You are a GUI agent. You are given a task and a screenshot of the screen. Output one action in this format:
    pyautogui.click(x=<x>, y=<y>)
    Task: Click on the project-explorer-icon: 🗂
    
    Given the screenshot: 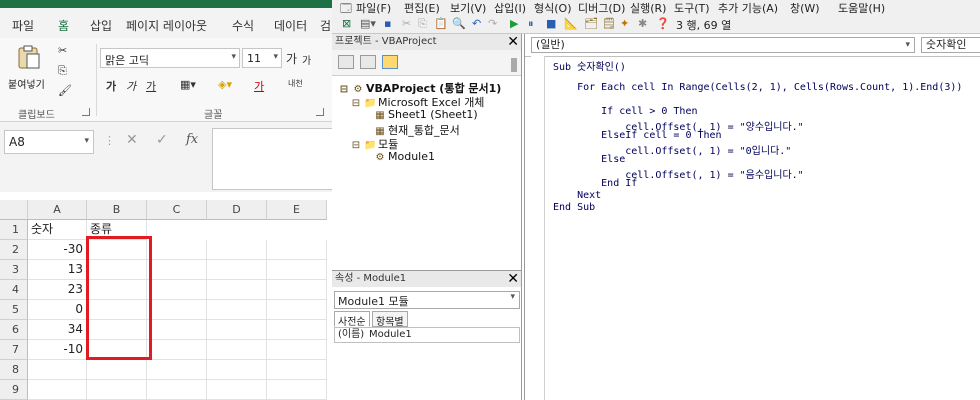 What is the action you would take?
    pyautogui.click(x=591, y=23)
    